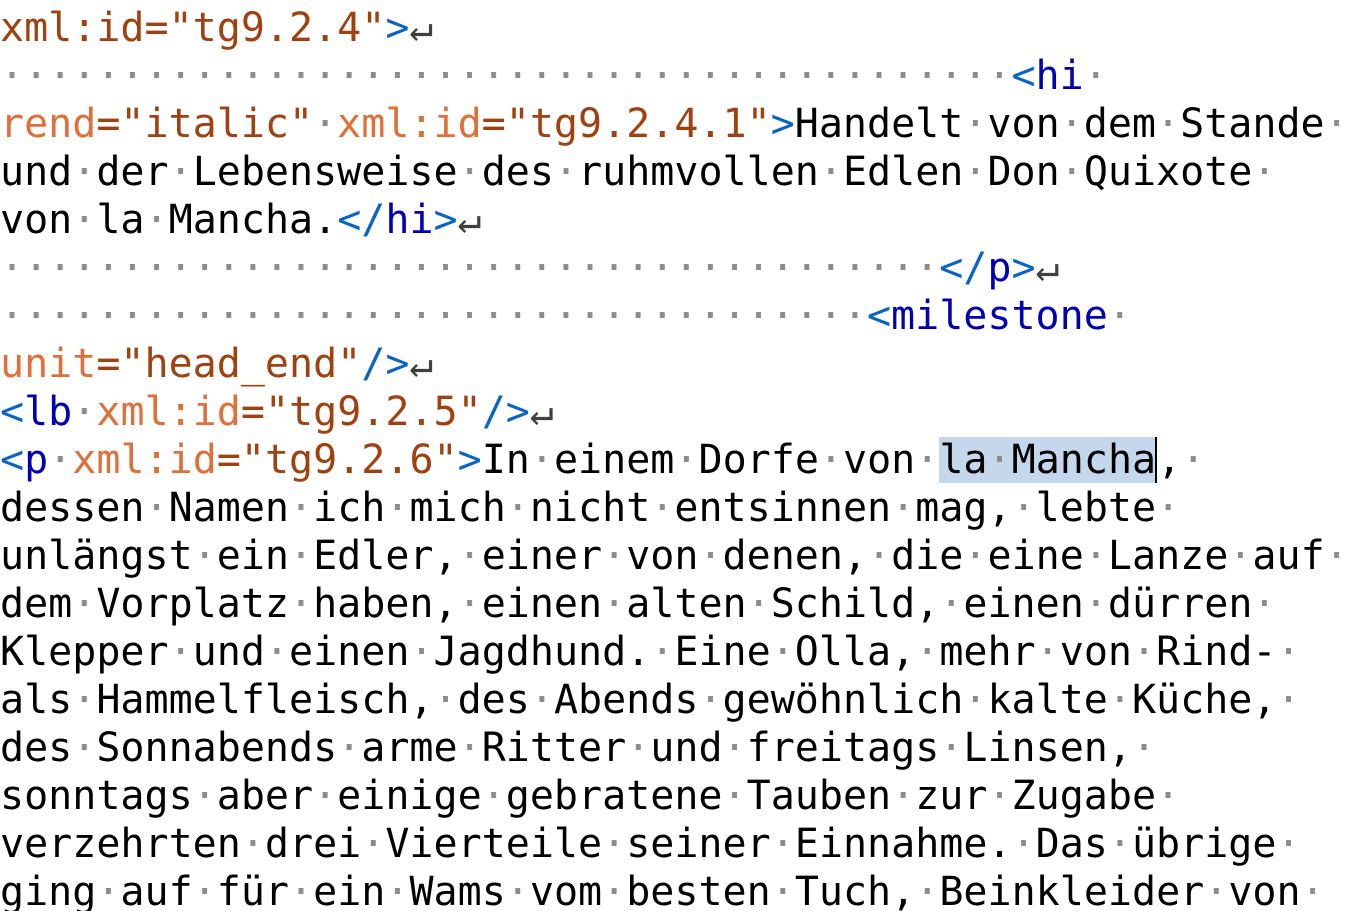 This screenshot has height=911, width=1348. I want to click on text-content: einen, so click(349, 652).